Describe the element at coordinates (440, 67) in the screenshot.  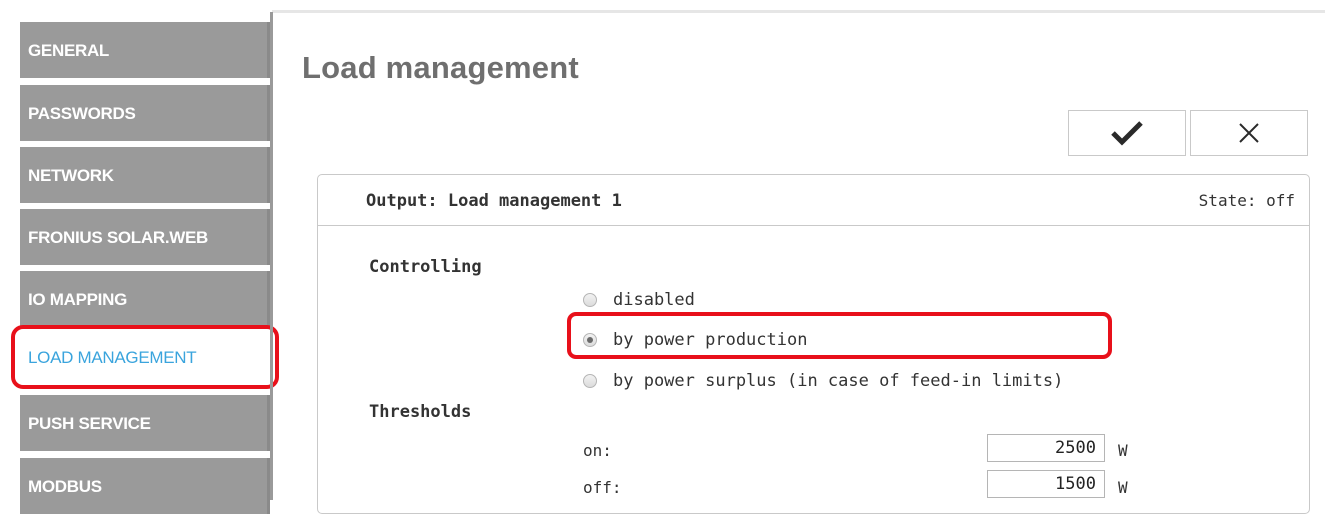
I see `page-title: Load management` at that location.